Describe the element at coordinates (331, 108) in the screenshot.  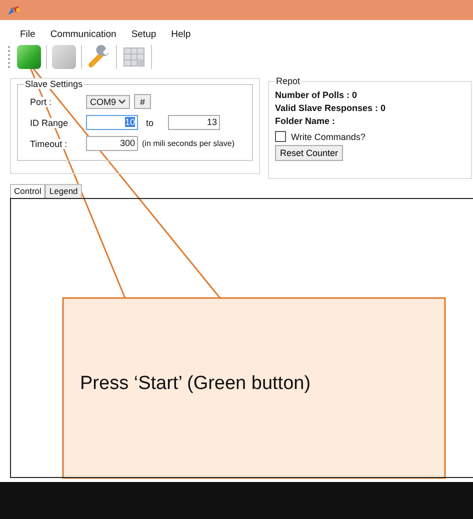
I see `report-line: Valid Slave Responses : 0` at that location.